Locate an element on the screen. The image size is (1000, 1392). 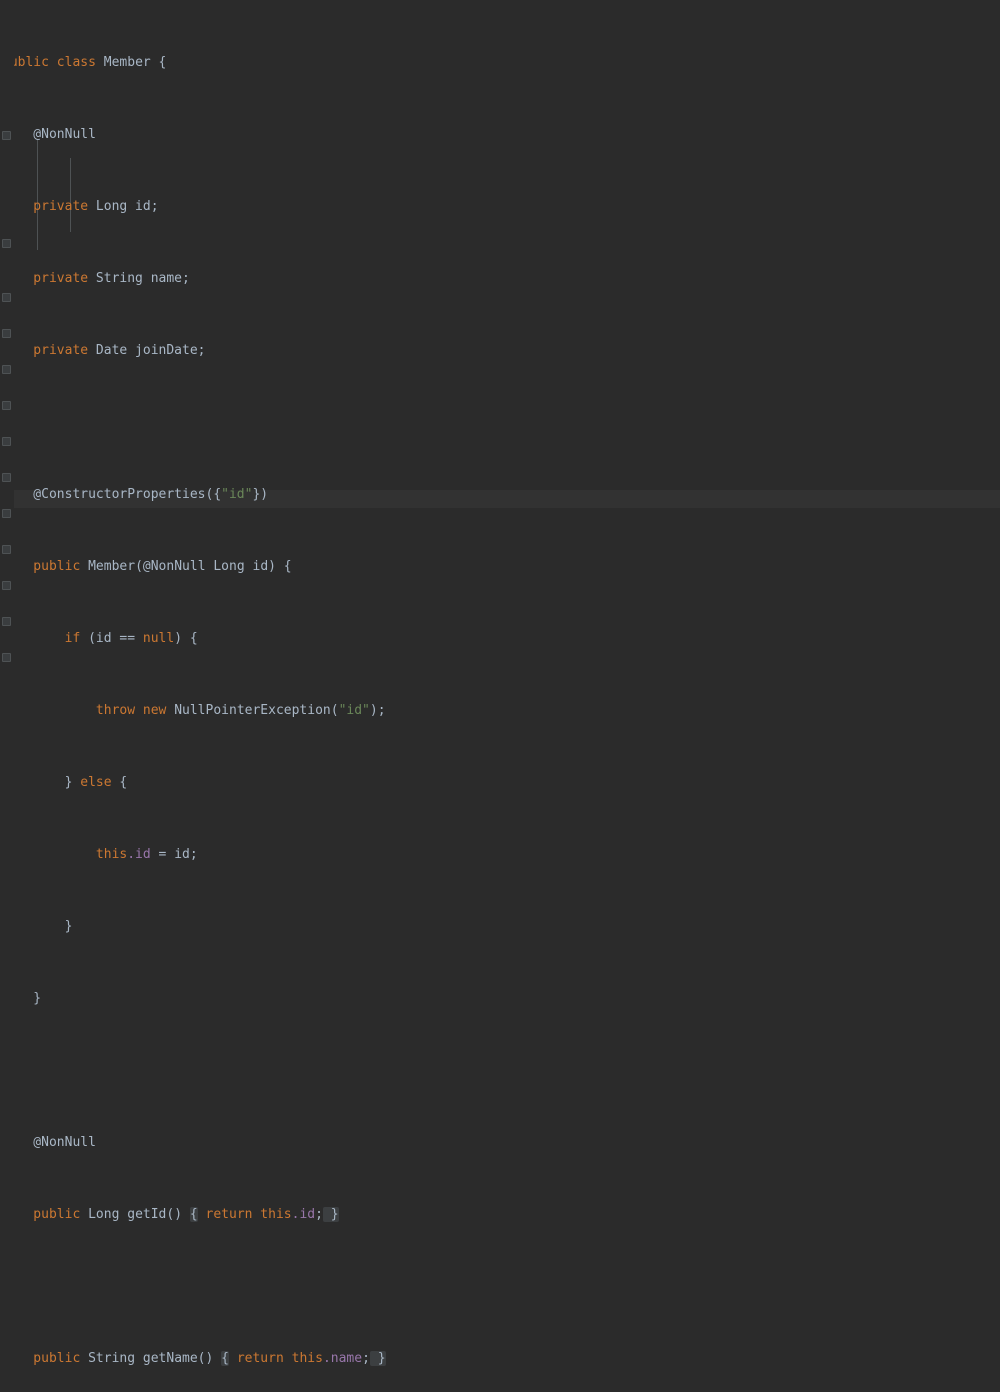
code-line: private String name; is located at coordinates (500, 279).